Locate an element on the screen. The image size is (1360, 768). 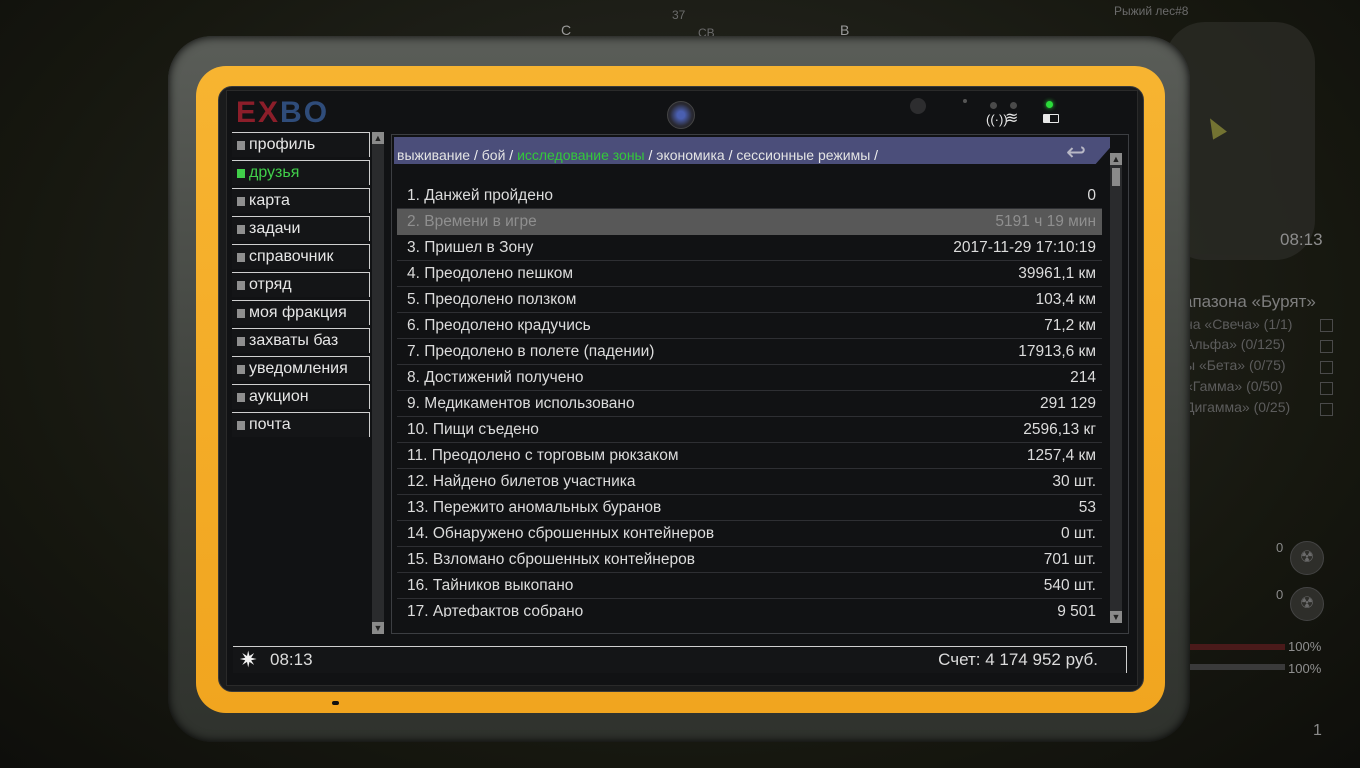
stats-scroll-up-icon: ▲ is located at coordinates (1116, 159).